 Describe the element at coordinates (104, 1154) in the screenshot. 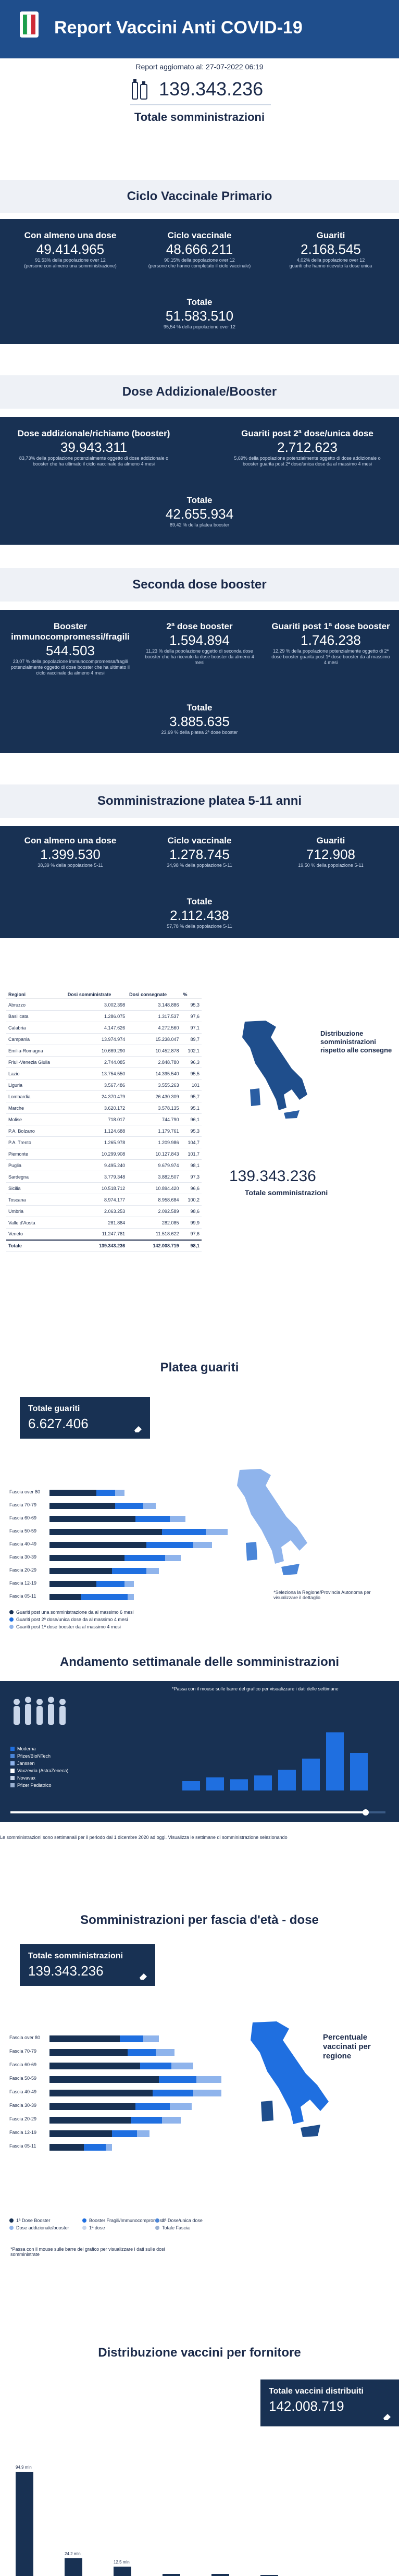

I see `table-row: Piemonte 10.299.908 10.127.843 101,7` at that location.